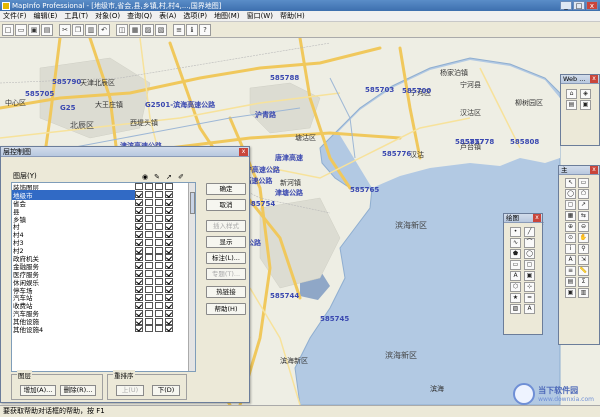  I want to click on menu-item-9: 帮助(H), so click(292, 16).